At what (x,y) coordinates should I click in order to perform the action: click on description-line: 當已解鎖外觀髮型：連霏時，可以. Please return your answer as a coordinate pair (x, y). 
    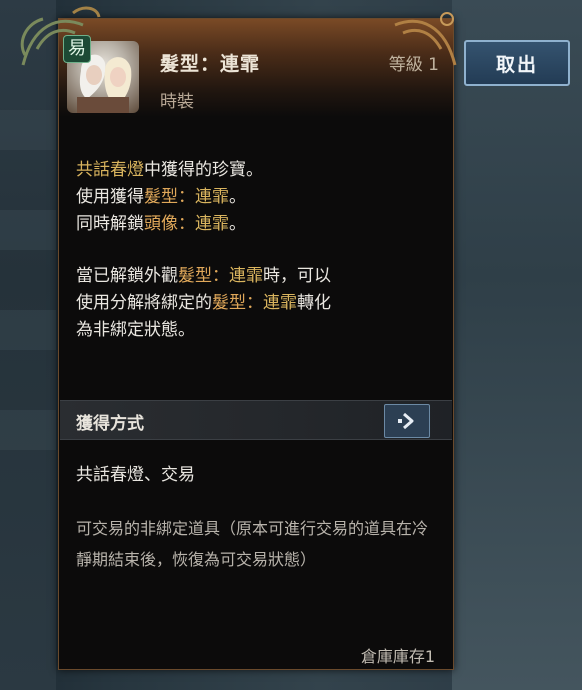
    Looking at the image, I should click on (257, 276).